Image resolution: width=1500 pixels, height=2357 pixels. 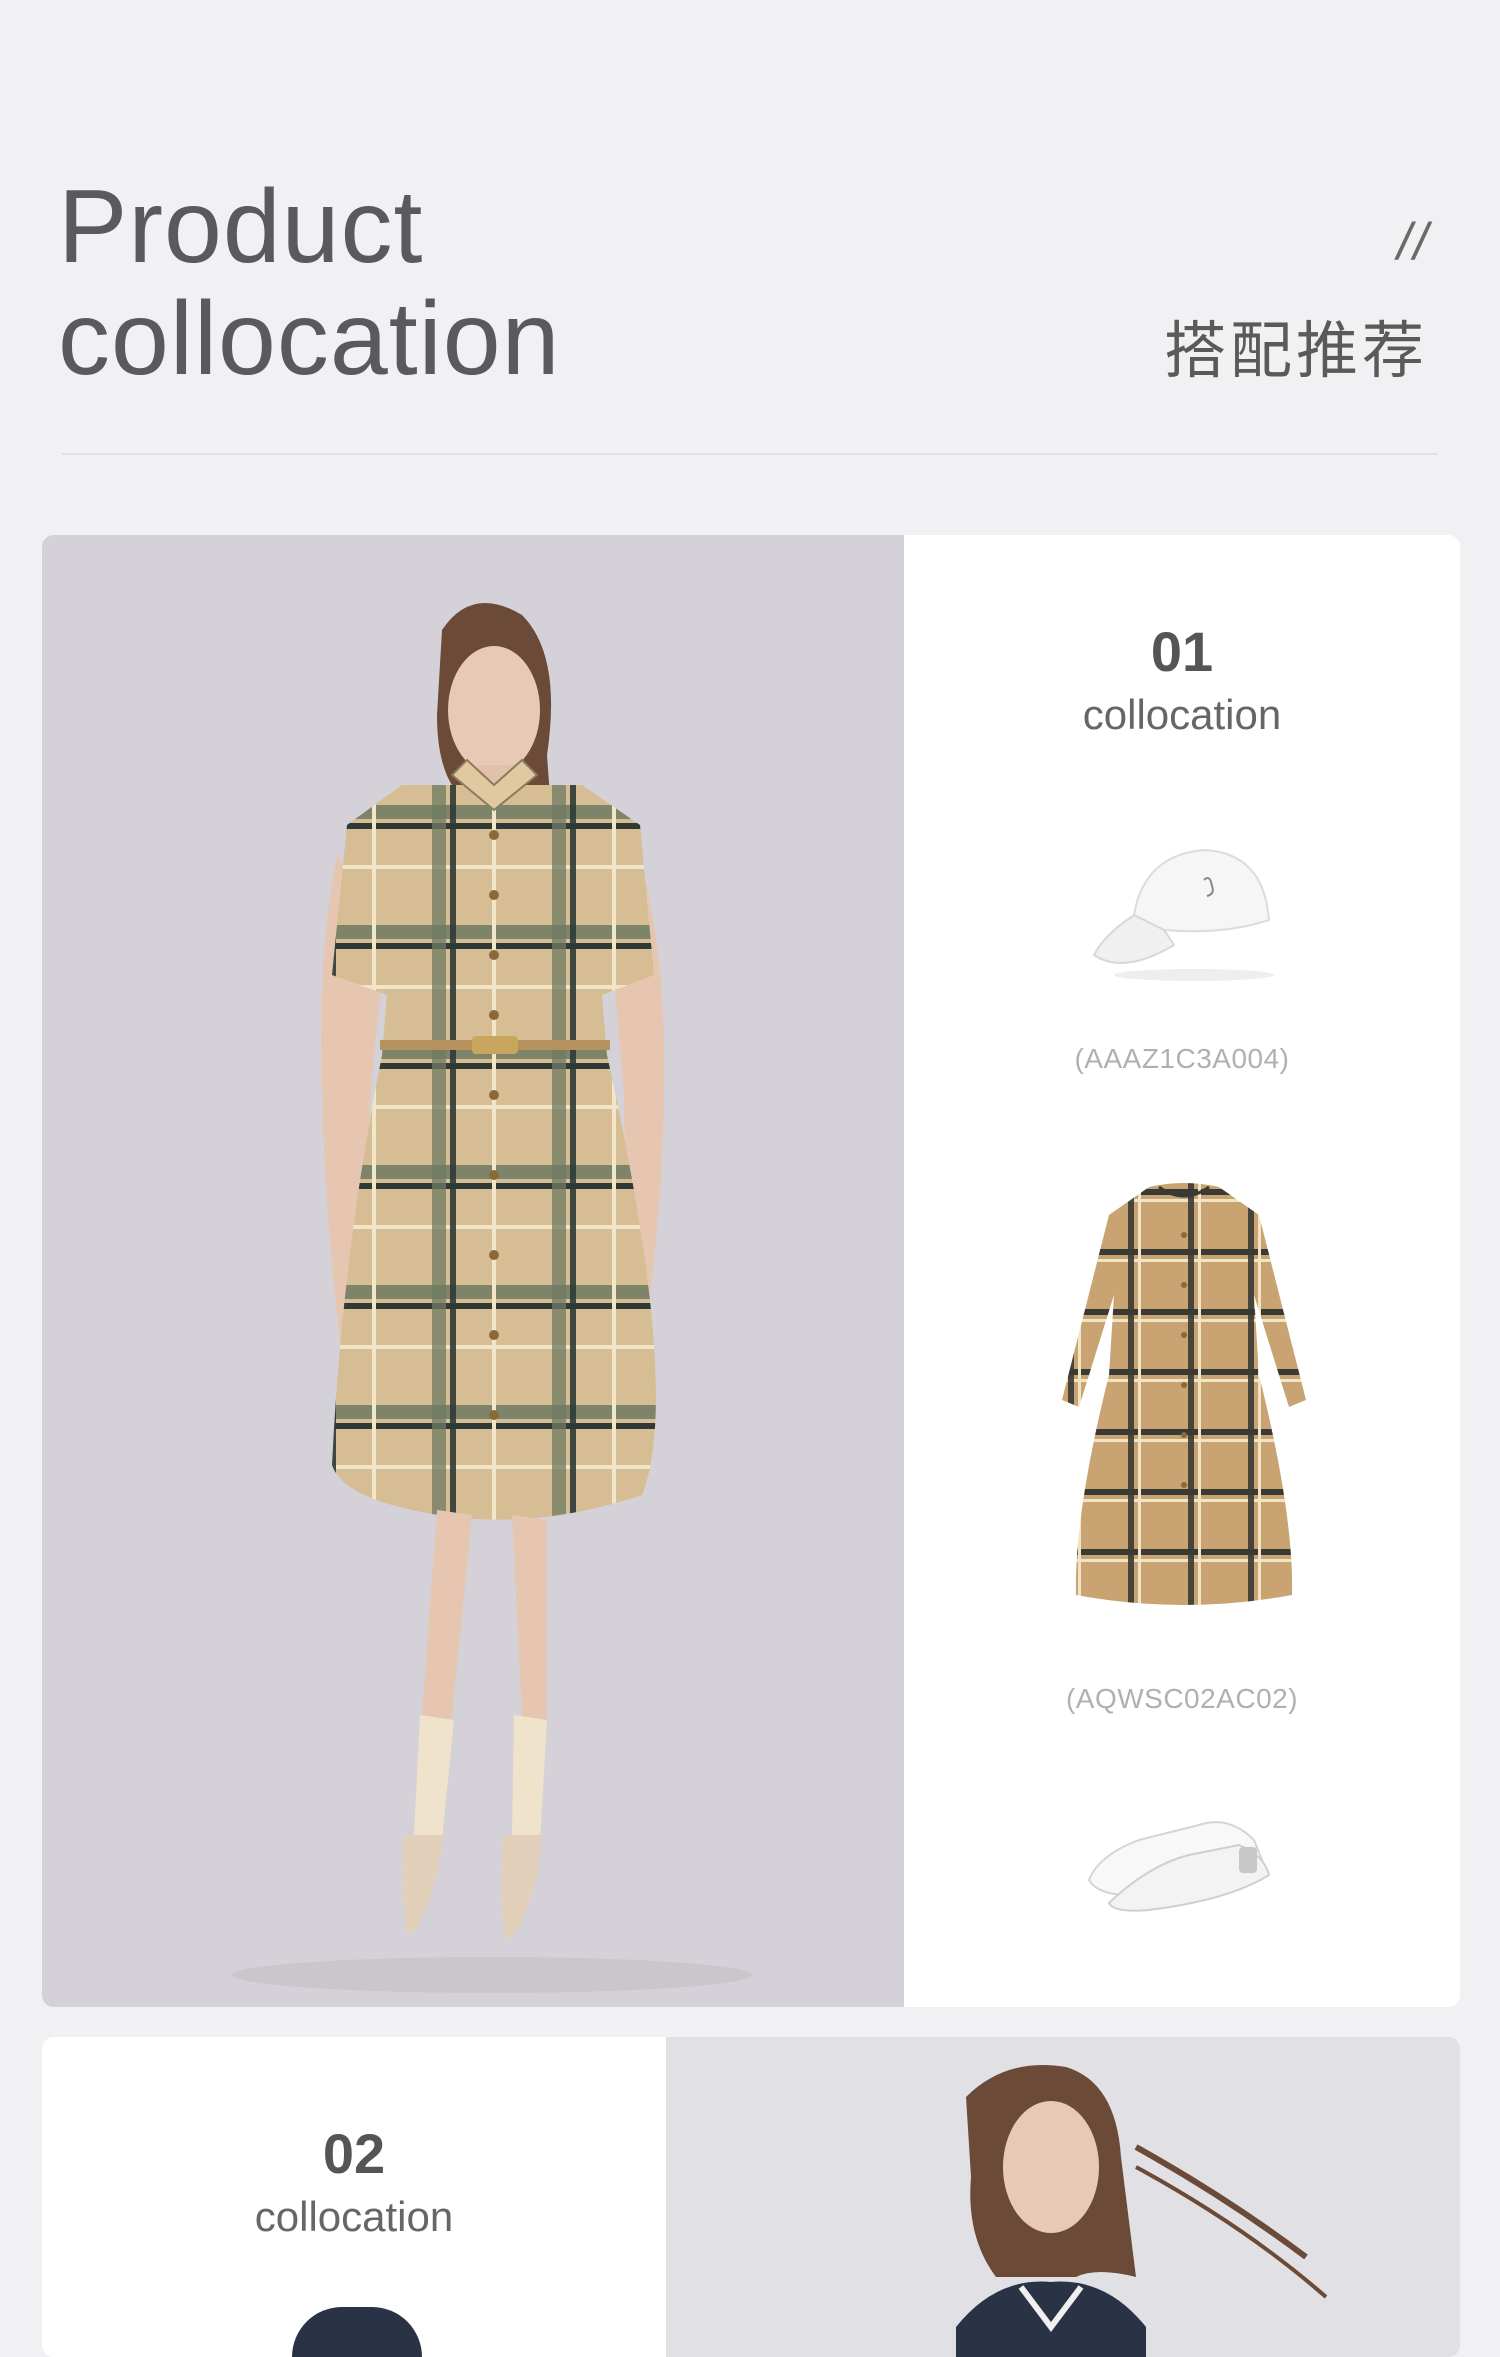 What do you see at coordinates (1182, 1698) in the screenshot?
I see `dress-product-code: (AQWSC02AC02)` at bounding box center [1182, 1698].